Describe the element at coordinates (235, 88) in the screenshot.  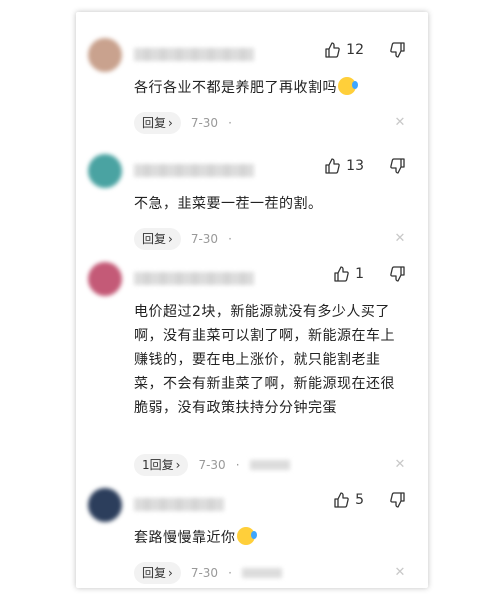
I see `comment-text-content: 各行各业不都是养肥了再收割吗` at that location.